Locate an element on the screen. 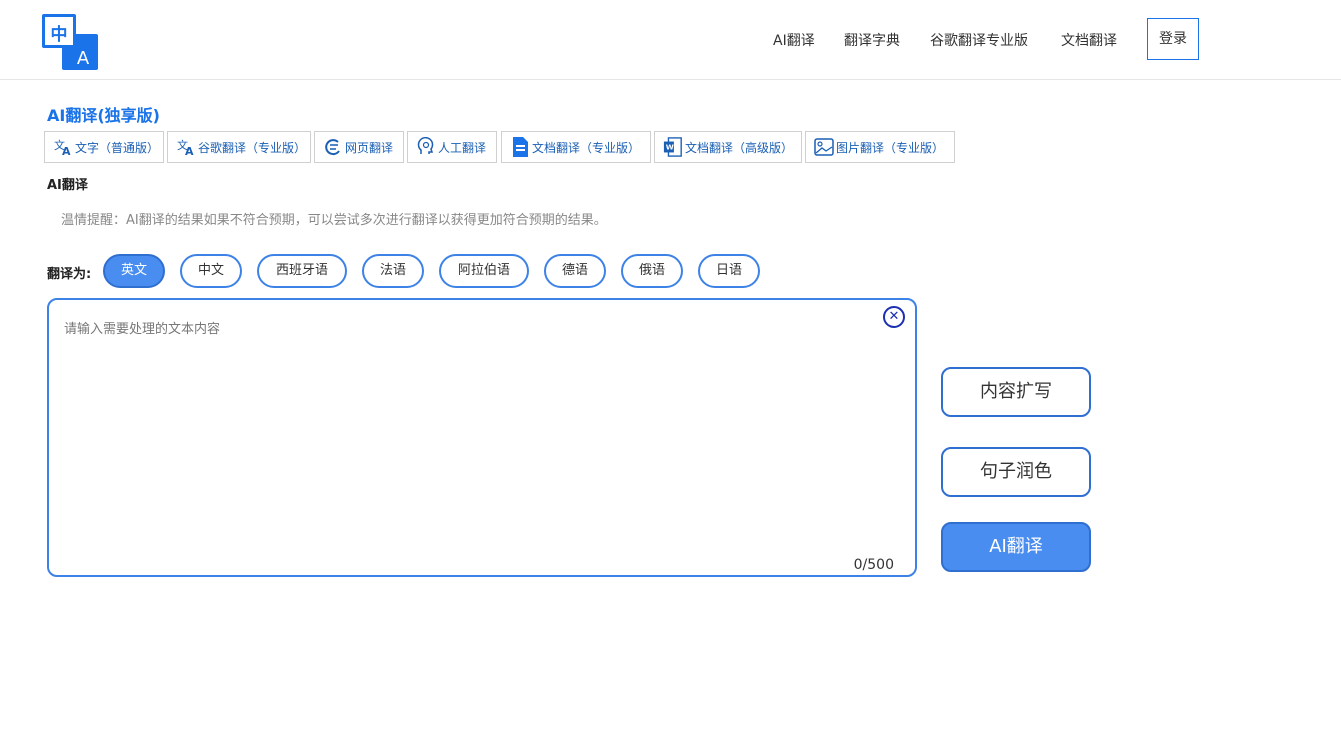 The image size is (1341, 729). tab-label: 人工翻译 is located at coordinates (462, 147).